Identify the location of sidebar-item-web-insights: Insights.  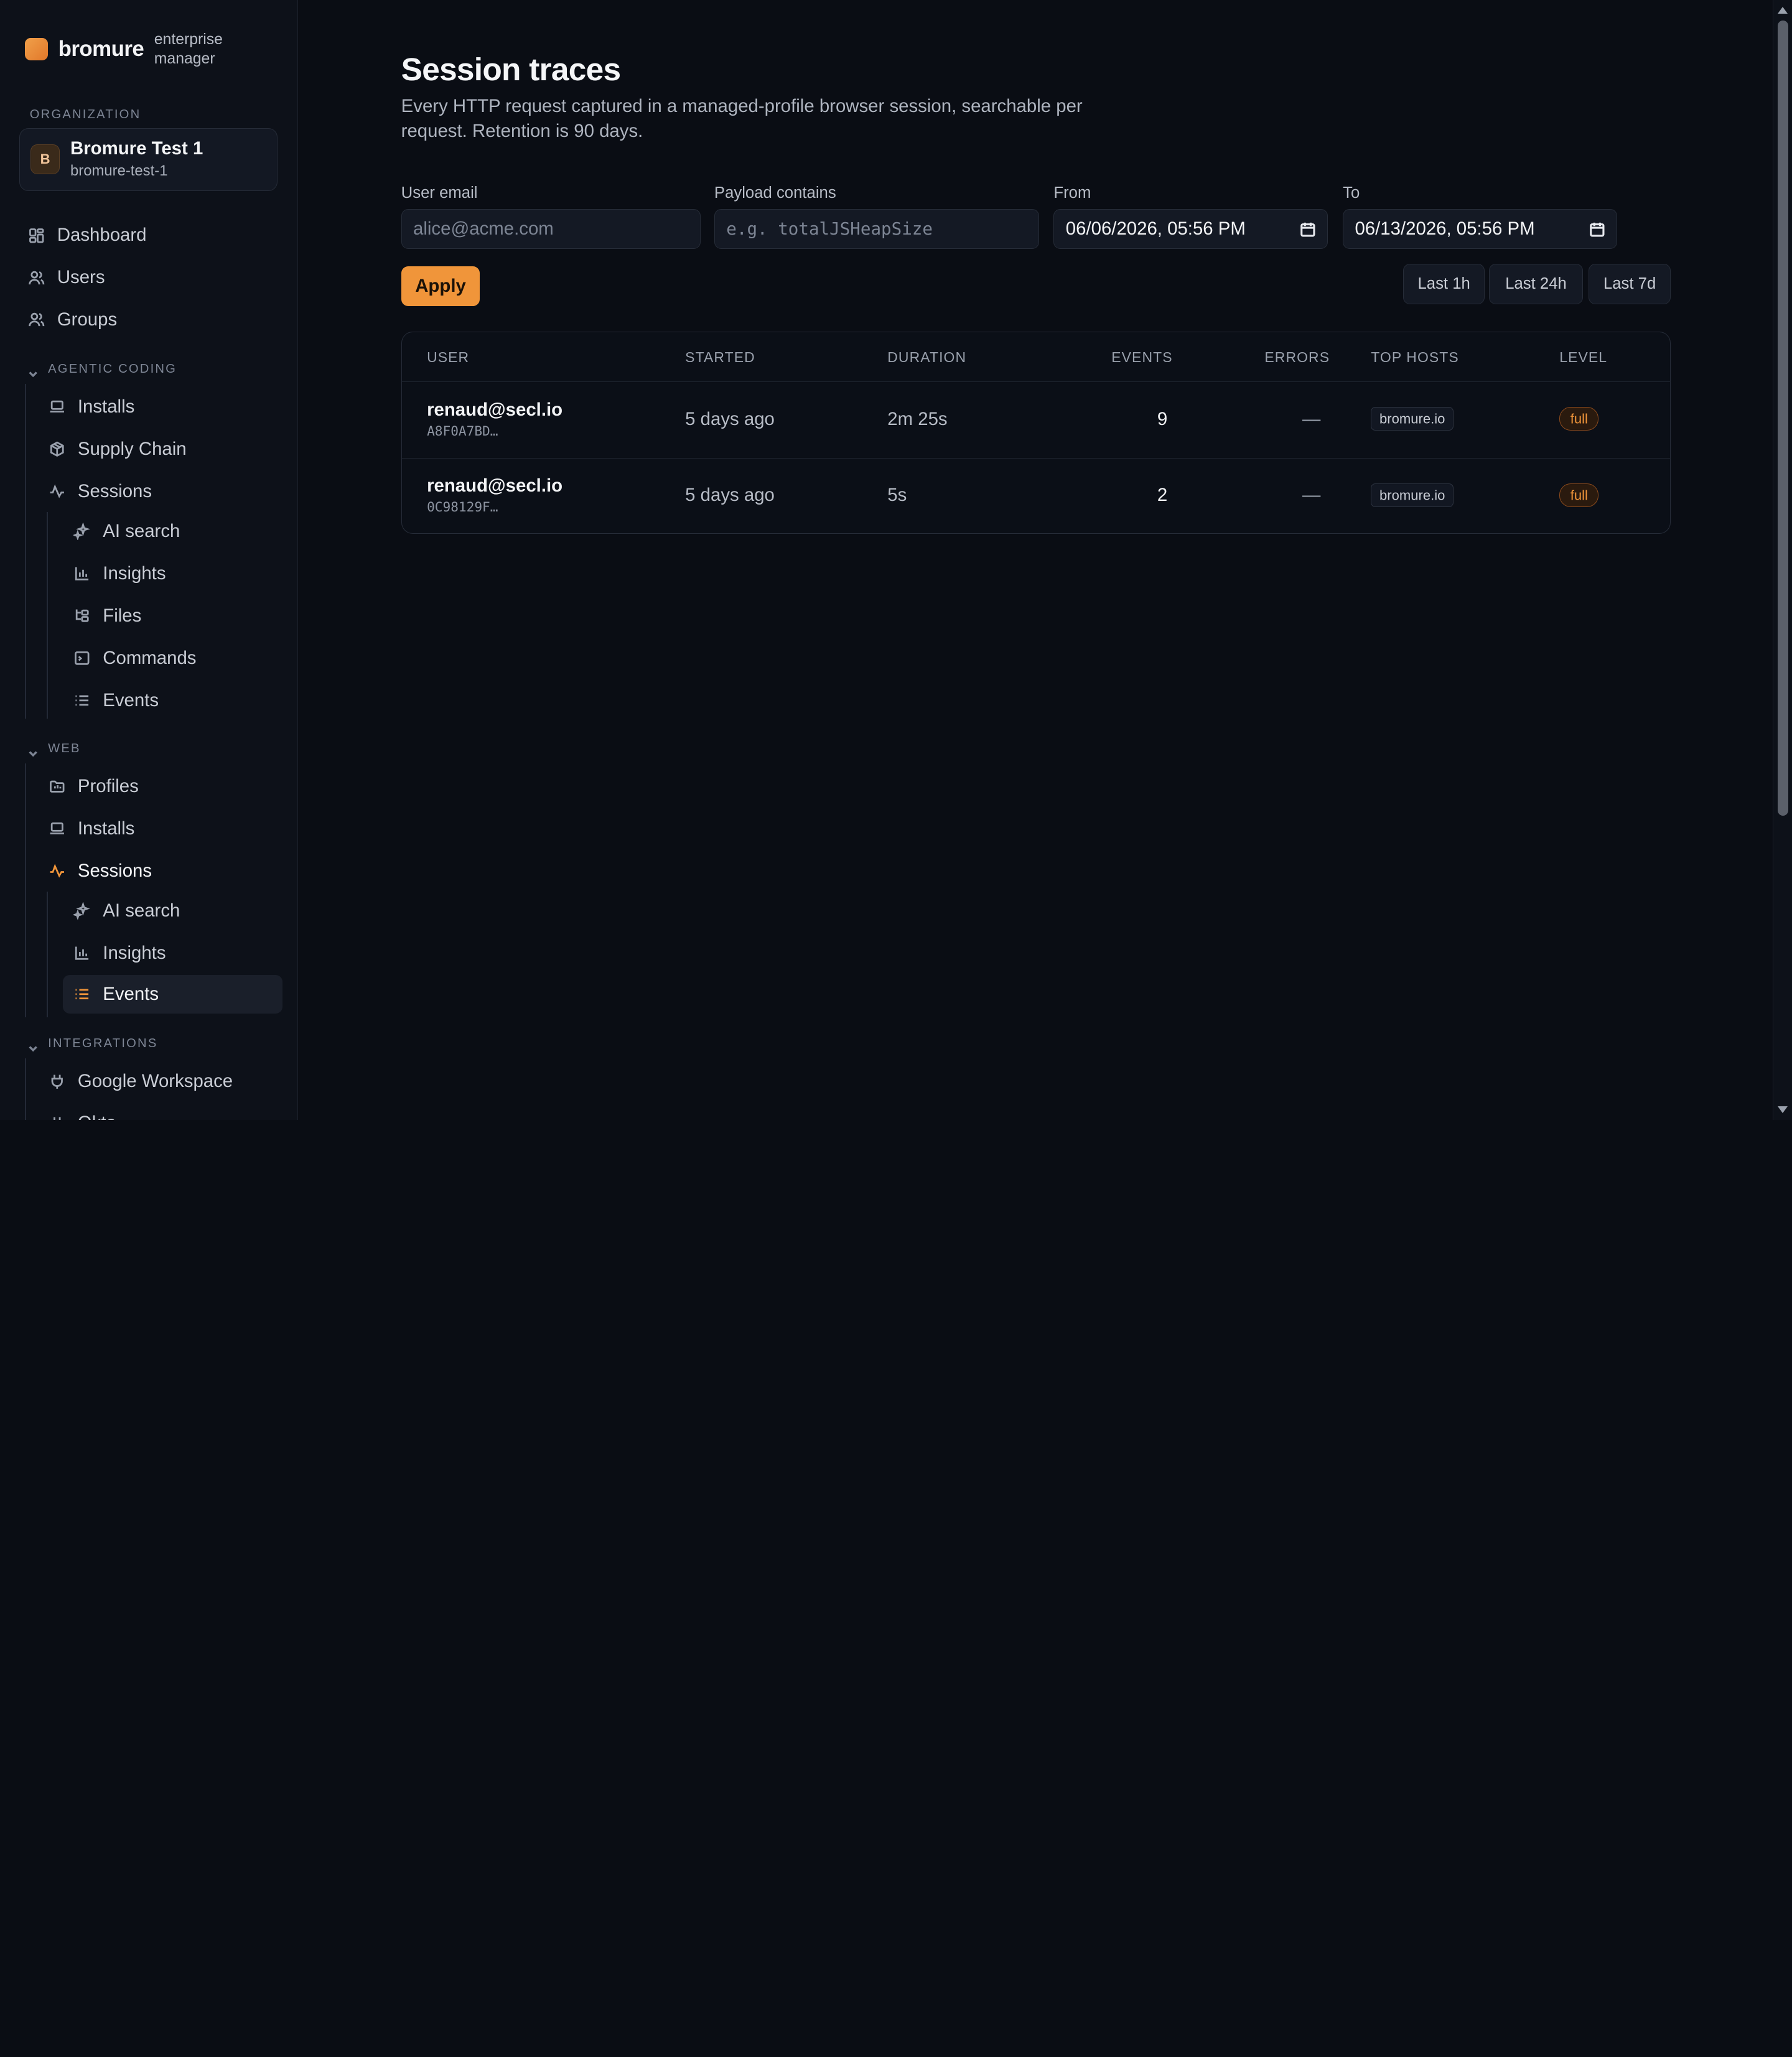
(176, 953).